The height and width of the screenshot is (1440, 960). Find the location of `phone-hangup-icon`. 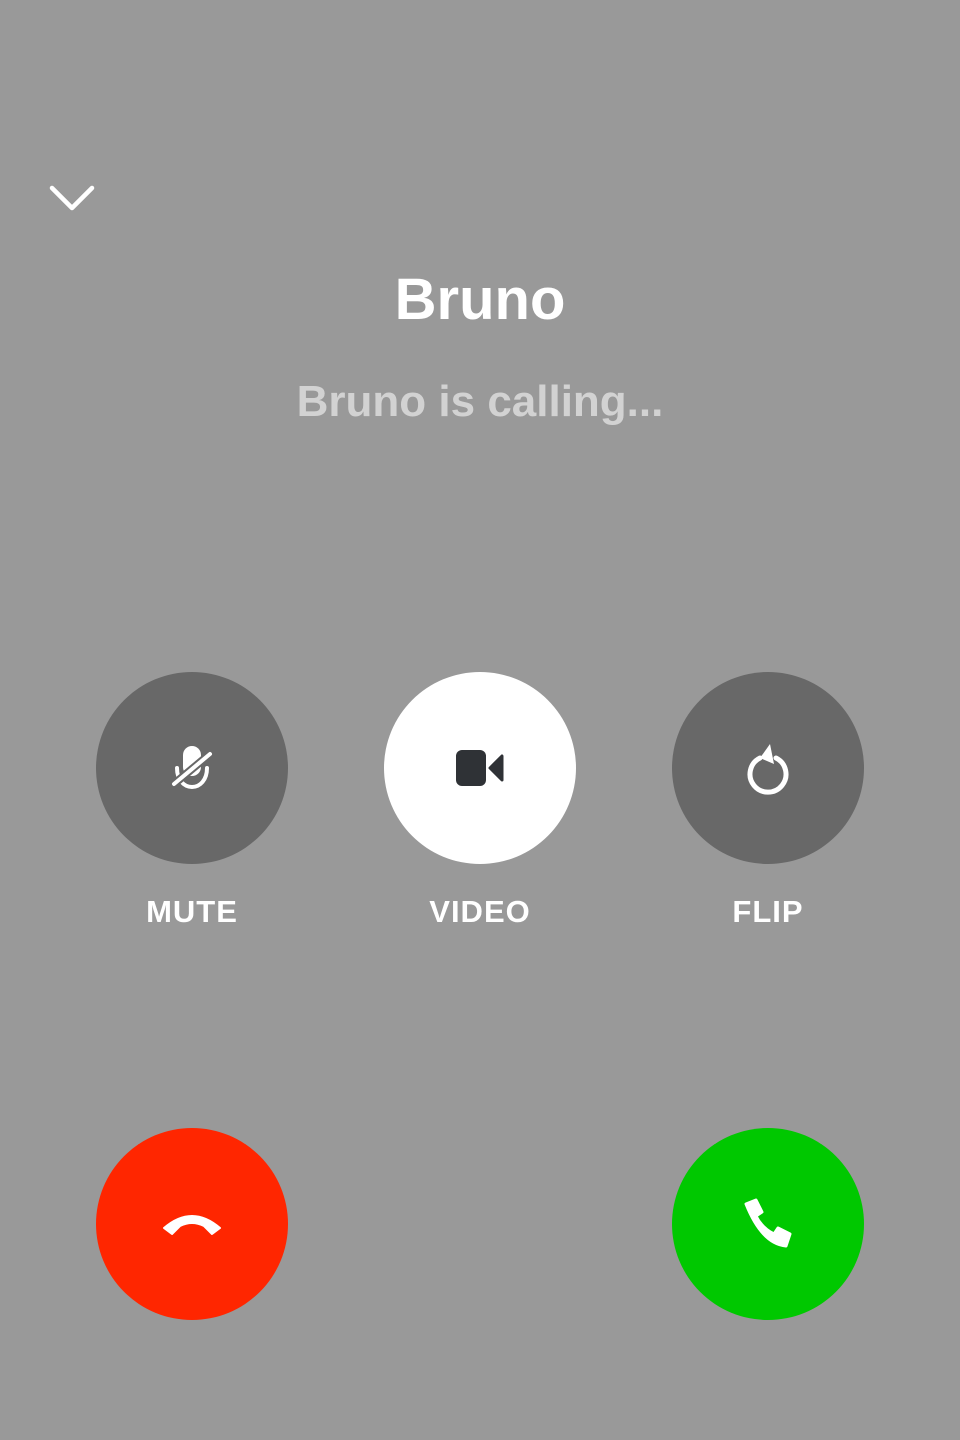

phone-hangup-icon is located at coordinates (192, 1225).